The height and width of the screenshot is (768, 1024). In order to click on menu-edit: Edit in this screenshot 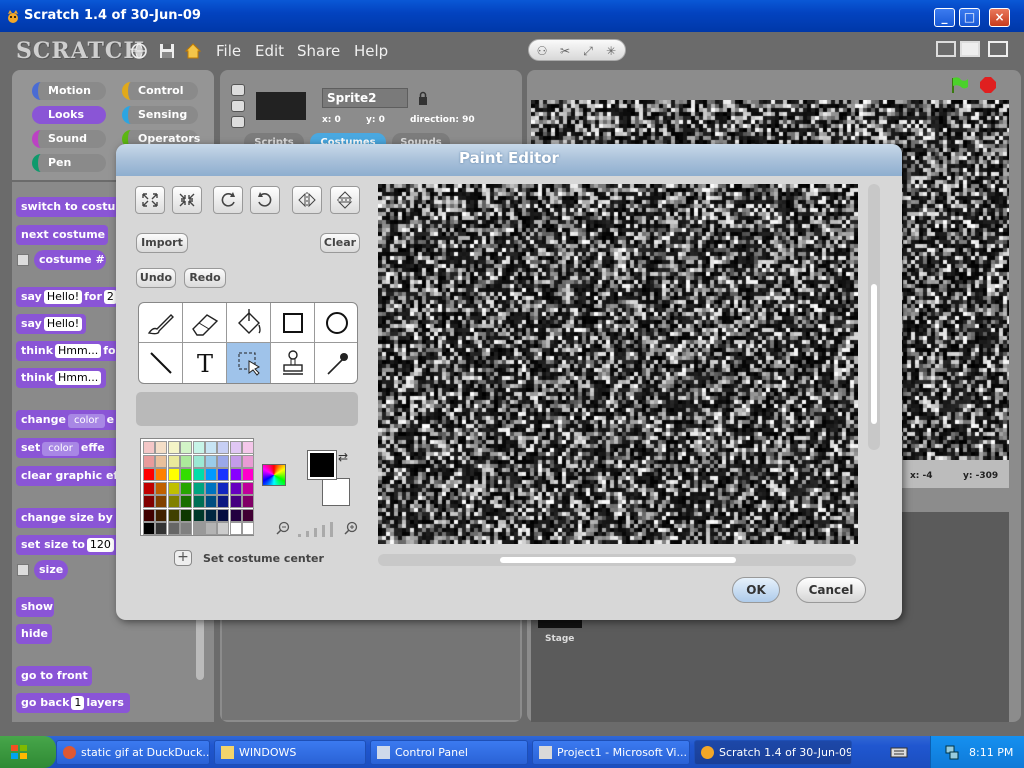, I will do `click(269, 51)`.